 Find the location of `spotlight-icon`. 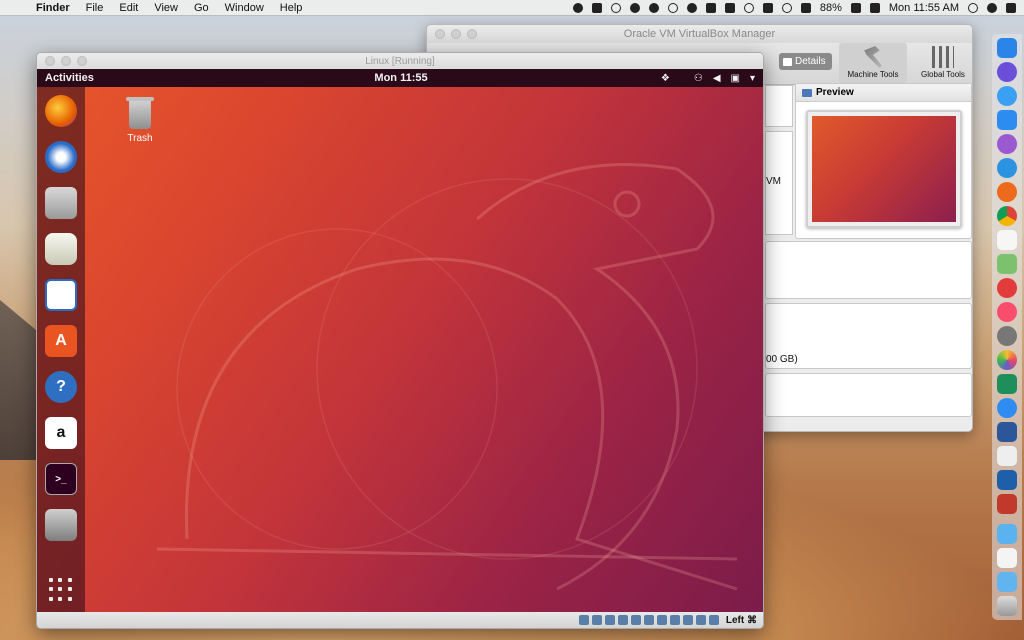

spotlight-icon is located at coordinates (973, 7).